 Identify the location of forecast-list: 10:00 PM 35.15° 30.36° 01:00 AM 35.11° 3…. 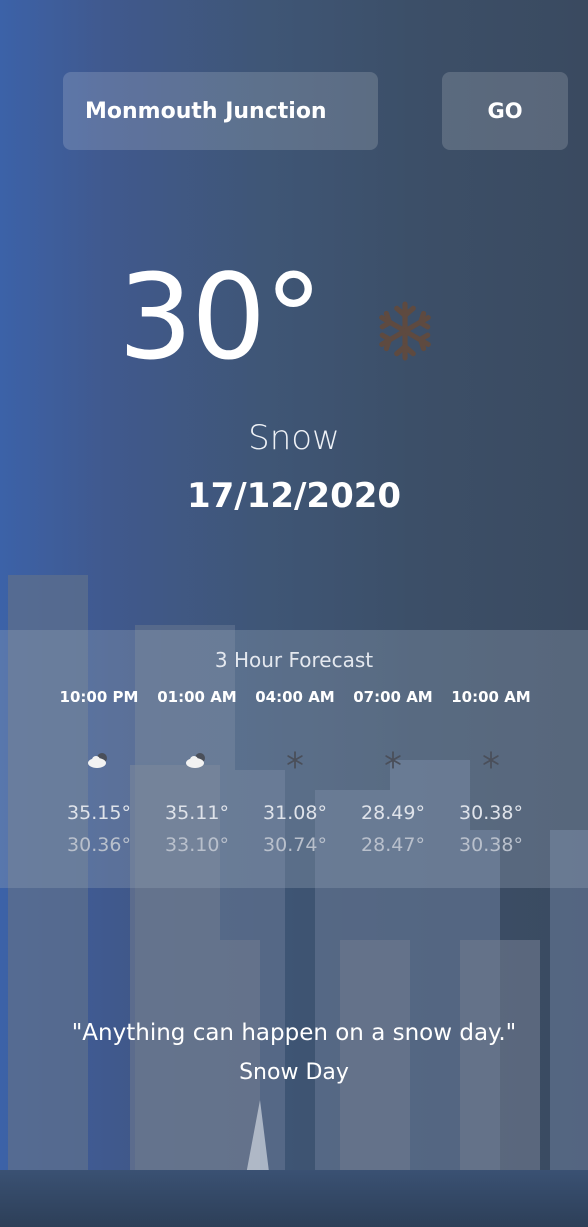
(295, 772).